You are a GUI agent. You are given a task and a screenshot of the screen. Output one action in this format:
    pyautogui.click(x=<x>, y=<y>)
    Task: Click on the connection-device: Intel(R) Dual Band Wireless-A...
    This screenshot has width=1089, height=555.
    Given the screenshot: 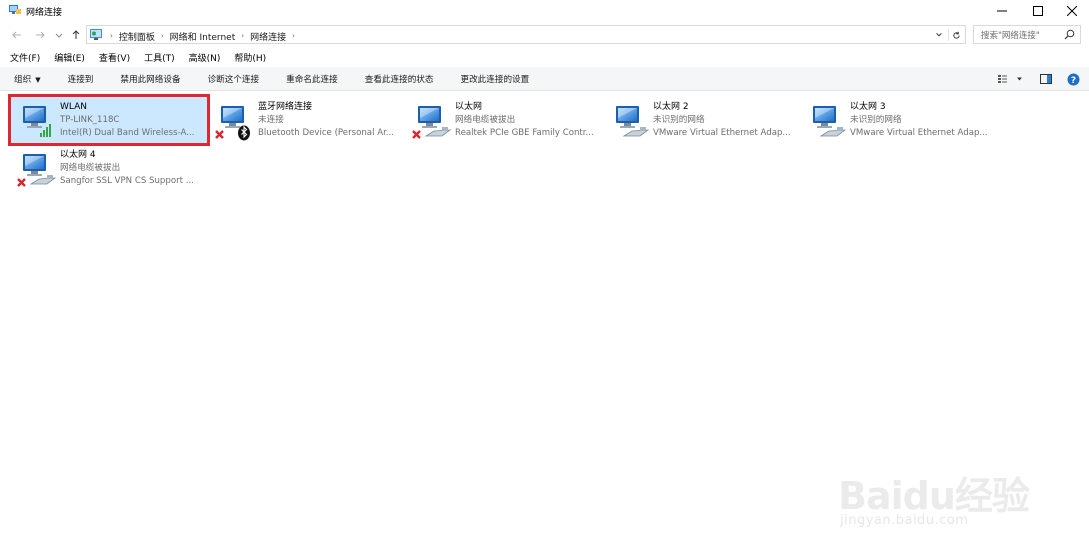 What is the action you would take?
    pyautogui.click(x=127, y=133)
    